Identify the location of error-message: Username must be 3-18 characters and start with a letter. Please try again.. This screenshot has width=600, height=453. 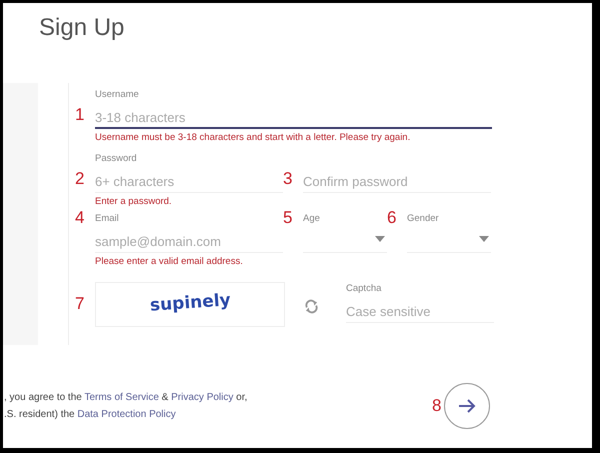
(252, 137).